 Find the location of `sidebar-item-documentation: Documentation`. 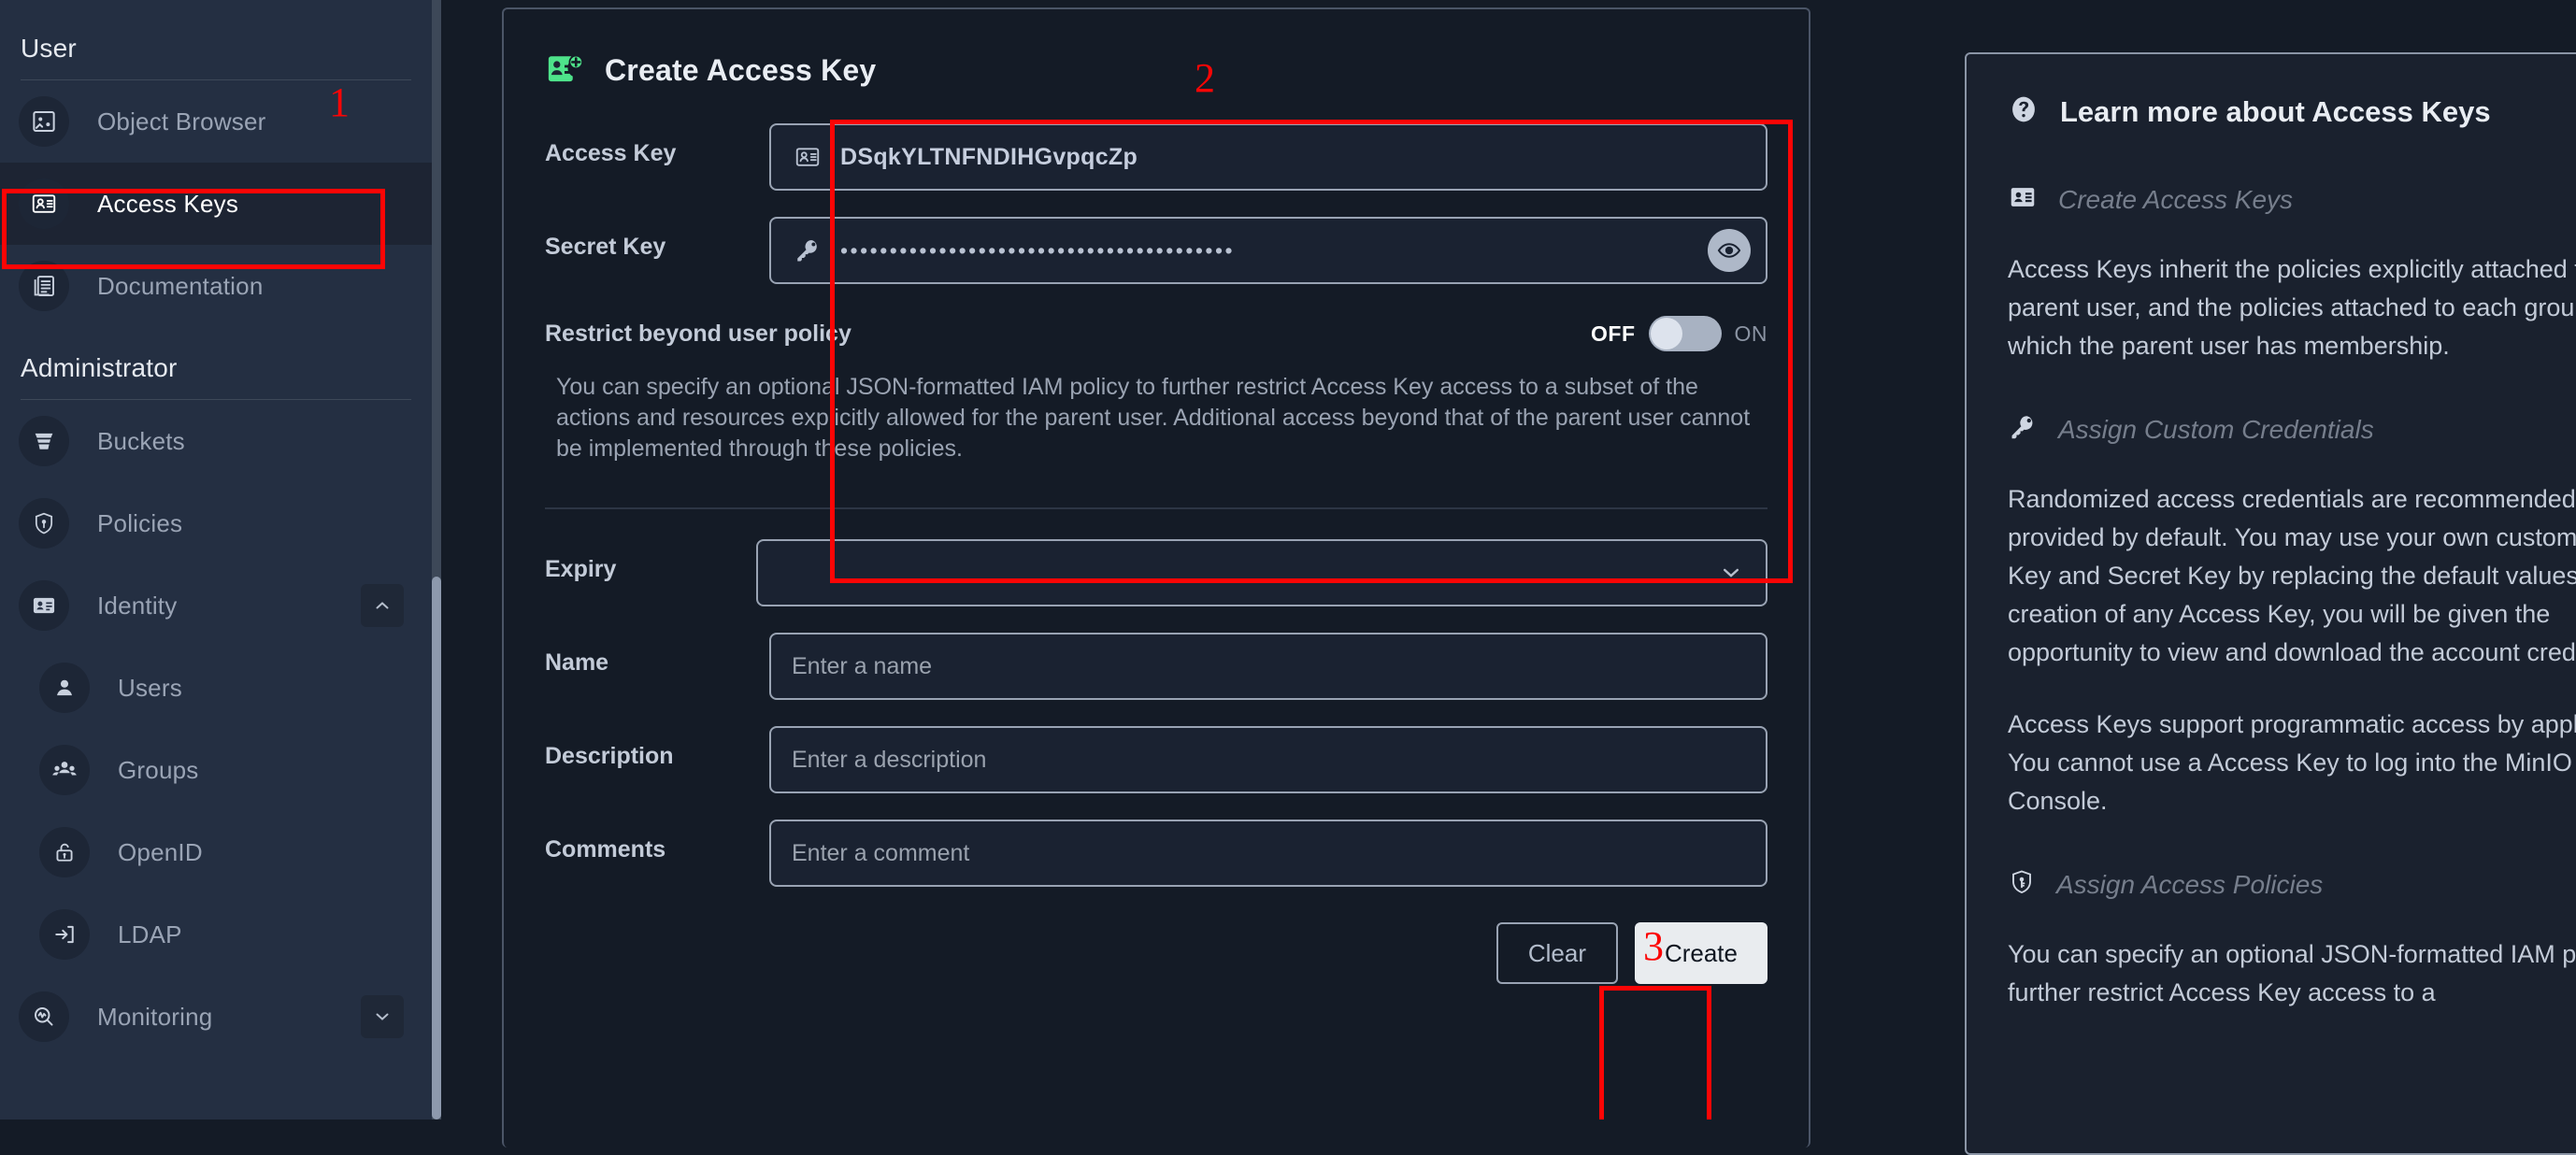

sidebar-item-documentation: Documentation is located at coordinates (216, 286).